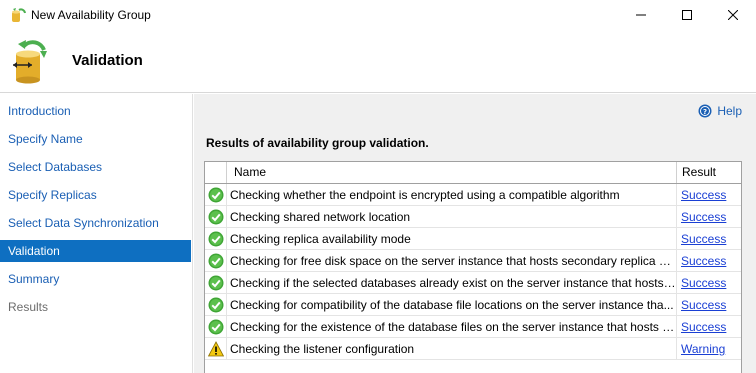 The width and height of the screenshot is (756, 373). I want to click on check-name: Checking the listener configuration, so click(452, 349).